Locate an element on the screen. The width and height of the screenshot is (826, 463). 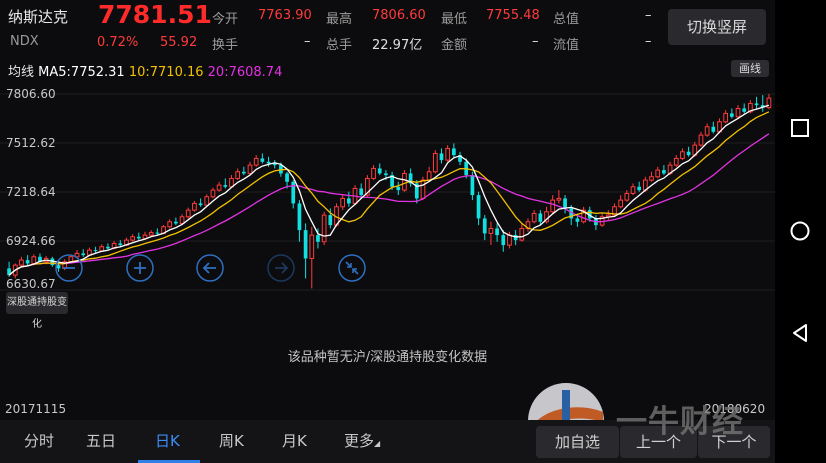
collapse-icon is located at coordinates (352, 268).